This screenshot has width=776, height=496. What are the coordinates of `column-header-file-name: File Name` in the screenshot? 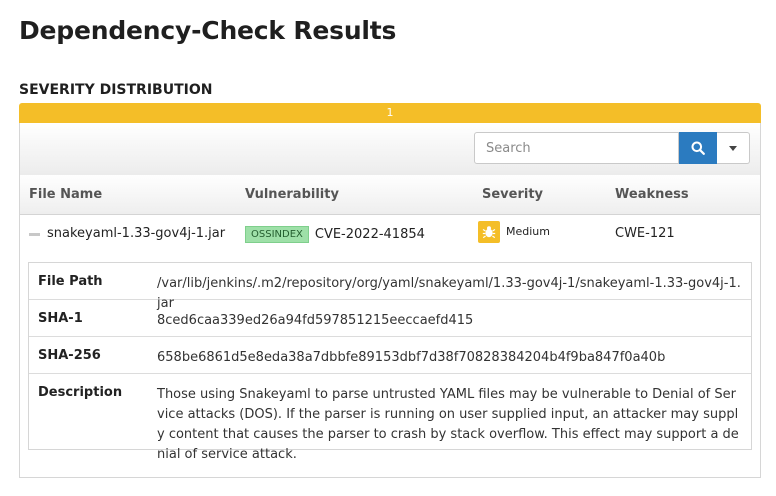 It's located at (65, 194).